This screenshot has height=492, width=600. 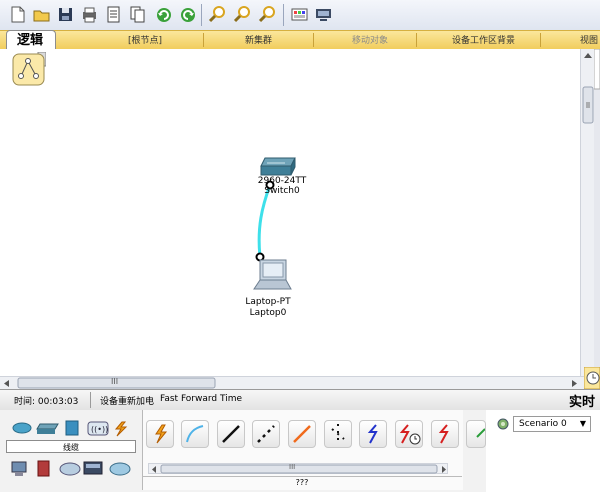 I want to click on security-category-icon, so click(x=43, y=468).